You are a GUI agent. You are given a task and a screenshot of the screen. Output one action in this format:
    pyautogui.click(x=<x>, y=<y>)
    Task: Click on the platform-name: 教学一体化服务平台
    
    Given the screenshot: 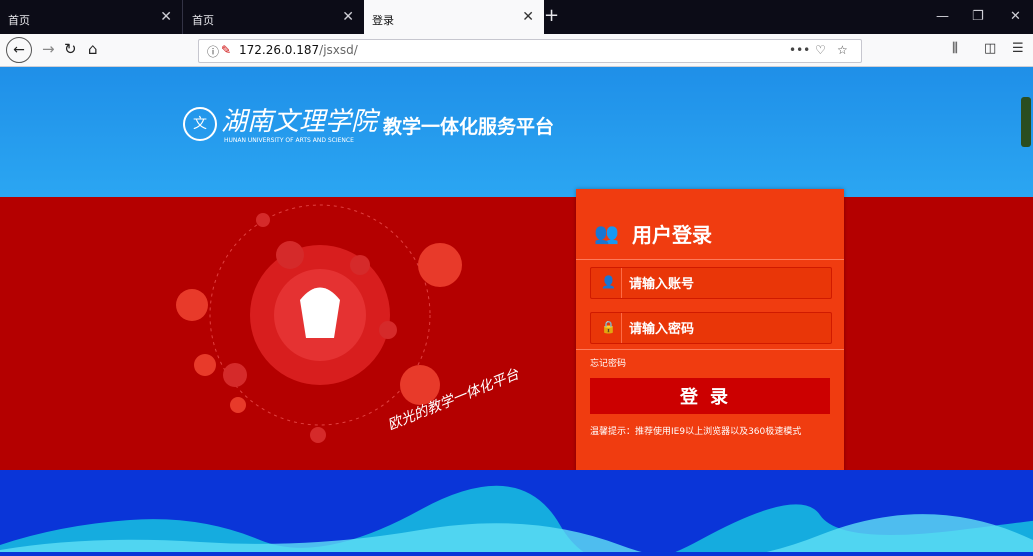 What is the action you would take?
    pyautogui.click(x=469, y=127)
    